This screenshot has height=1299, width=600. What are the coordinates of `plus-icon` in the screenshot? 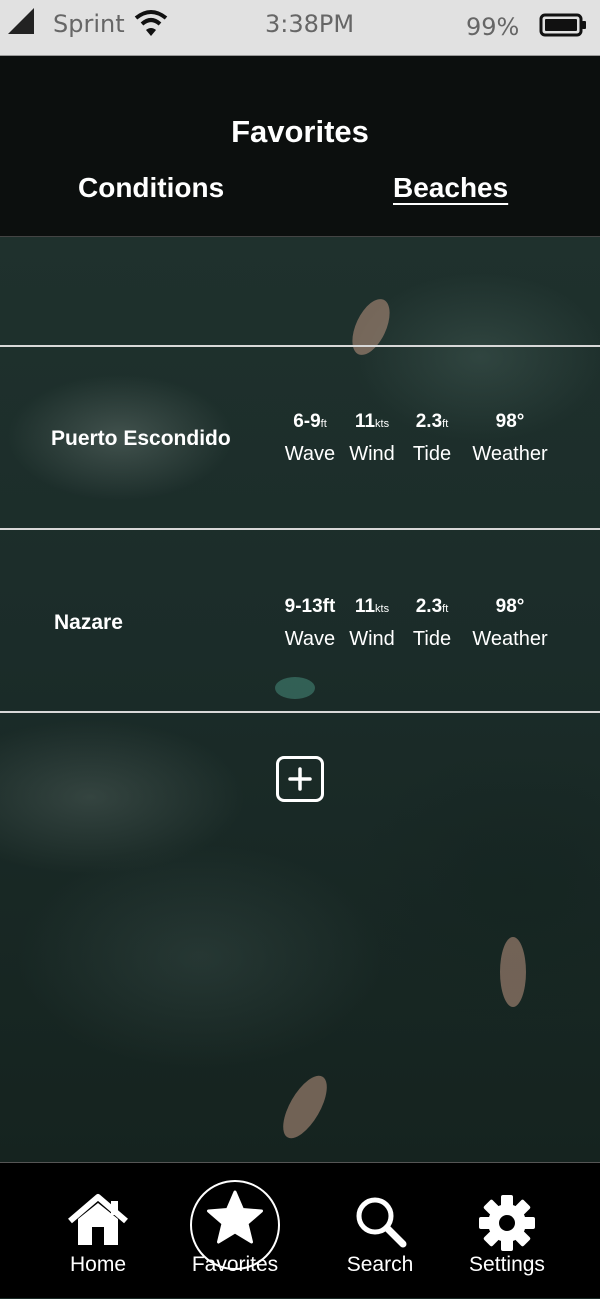 It's located at (300, 779).